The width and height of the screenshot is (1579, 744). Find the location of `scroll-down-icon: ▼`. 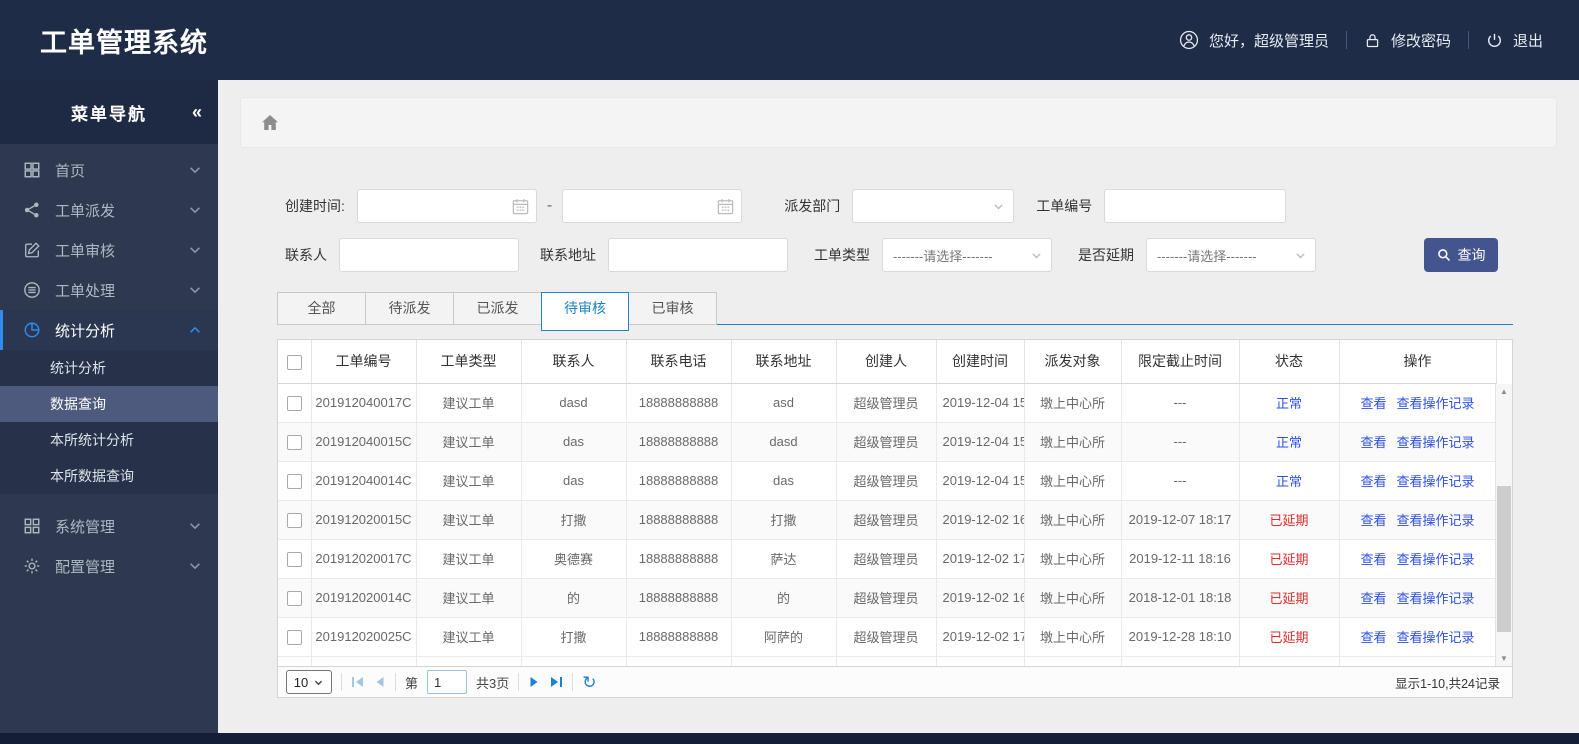

scroll-down-icon: ▼ is located at coordinates (1504, 658).